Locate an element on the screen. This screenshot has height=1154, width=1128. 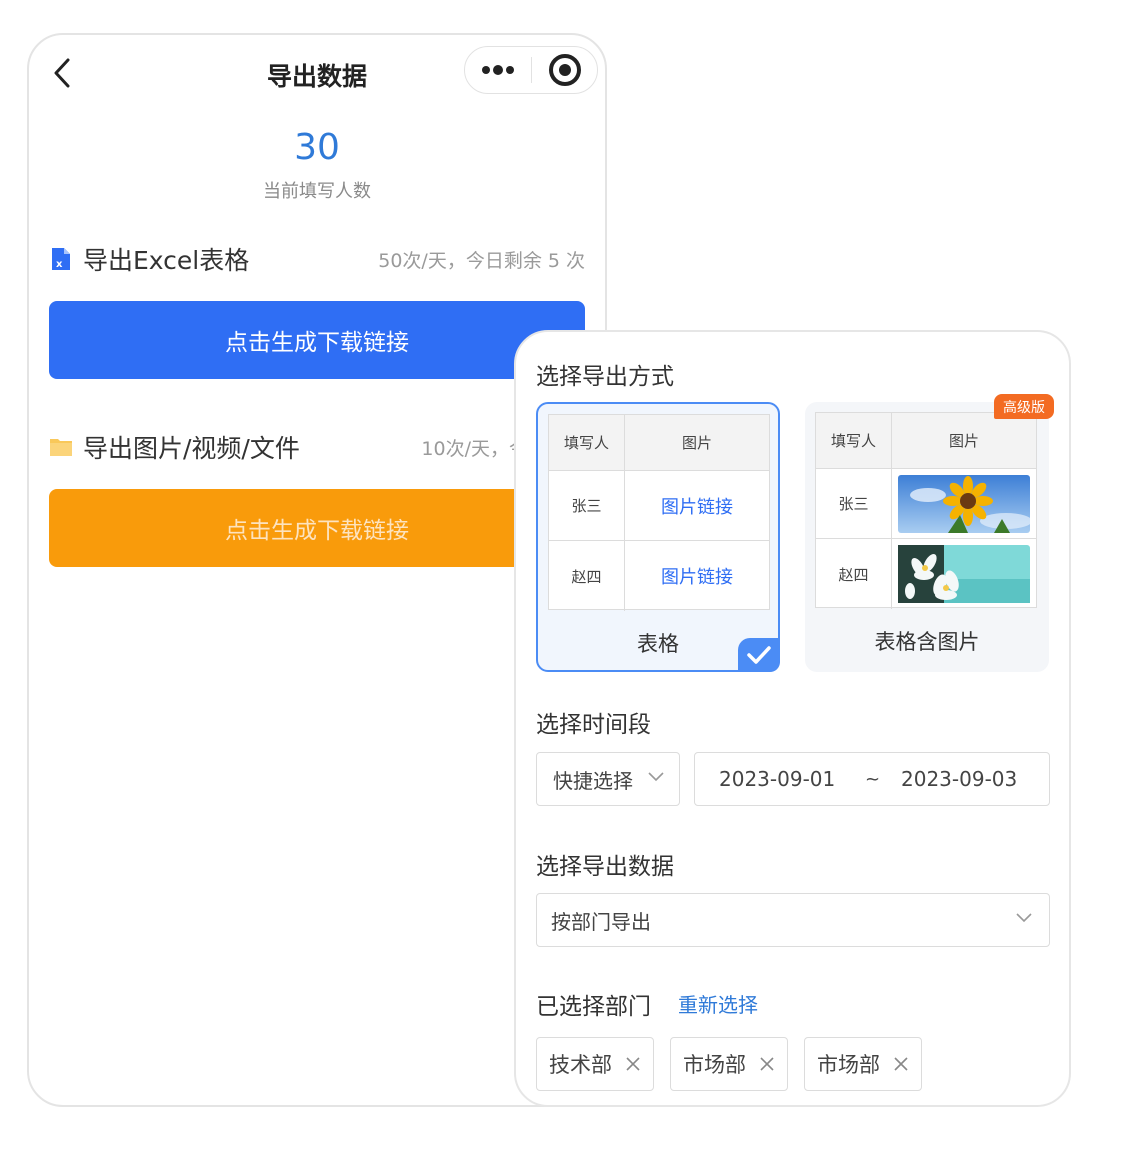
department-tag: 技术部 is located at coordinates (595, 1064).